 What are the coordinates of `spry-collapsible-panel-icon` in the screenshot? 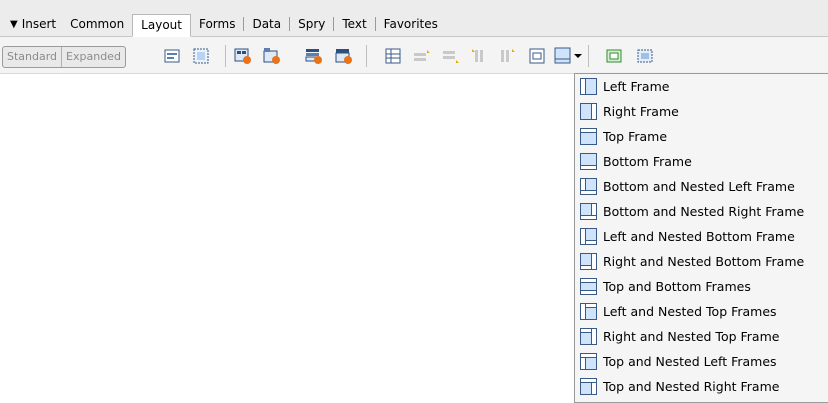 It's located at (344, 56).